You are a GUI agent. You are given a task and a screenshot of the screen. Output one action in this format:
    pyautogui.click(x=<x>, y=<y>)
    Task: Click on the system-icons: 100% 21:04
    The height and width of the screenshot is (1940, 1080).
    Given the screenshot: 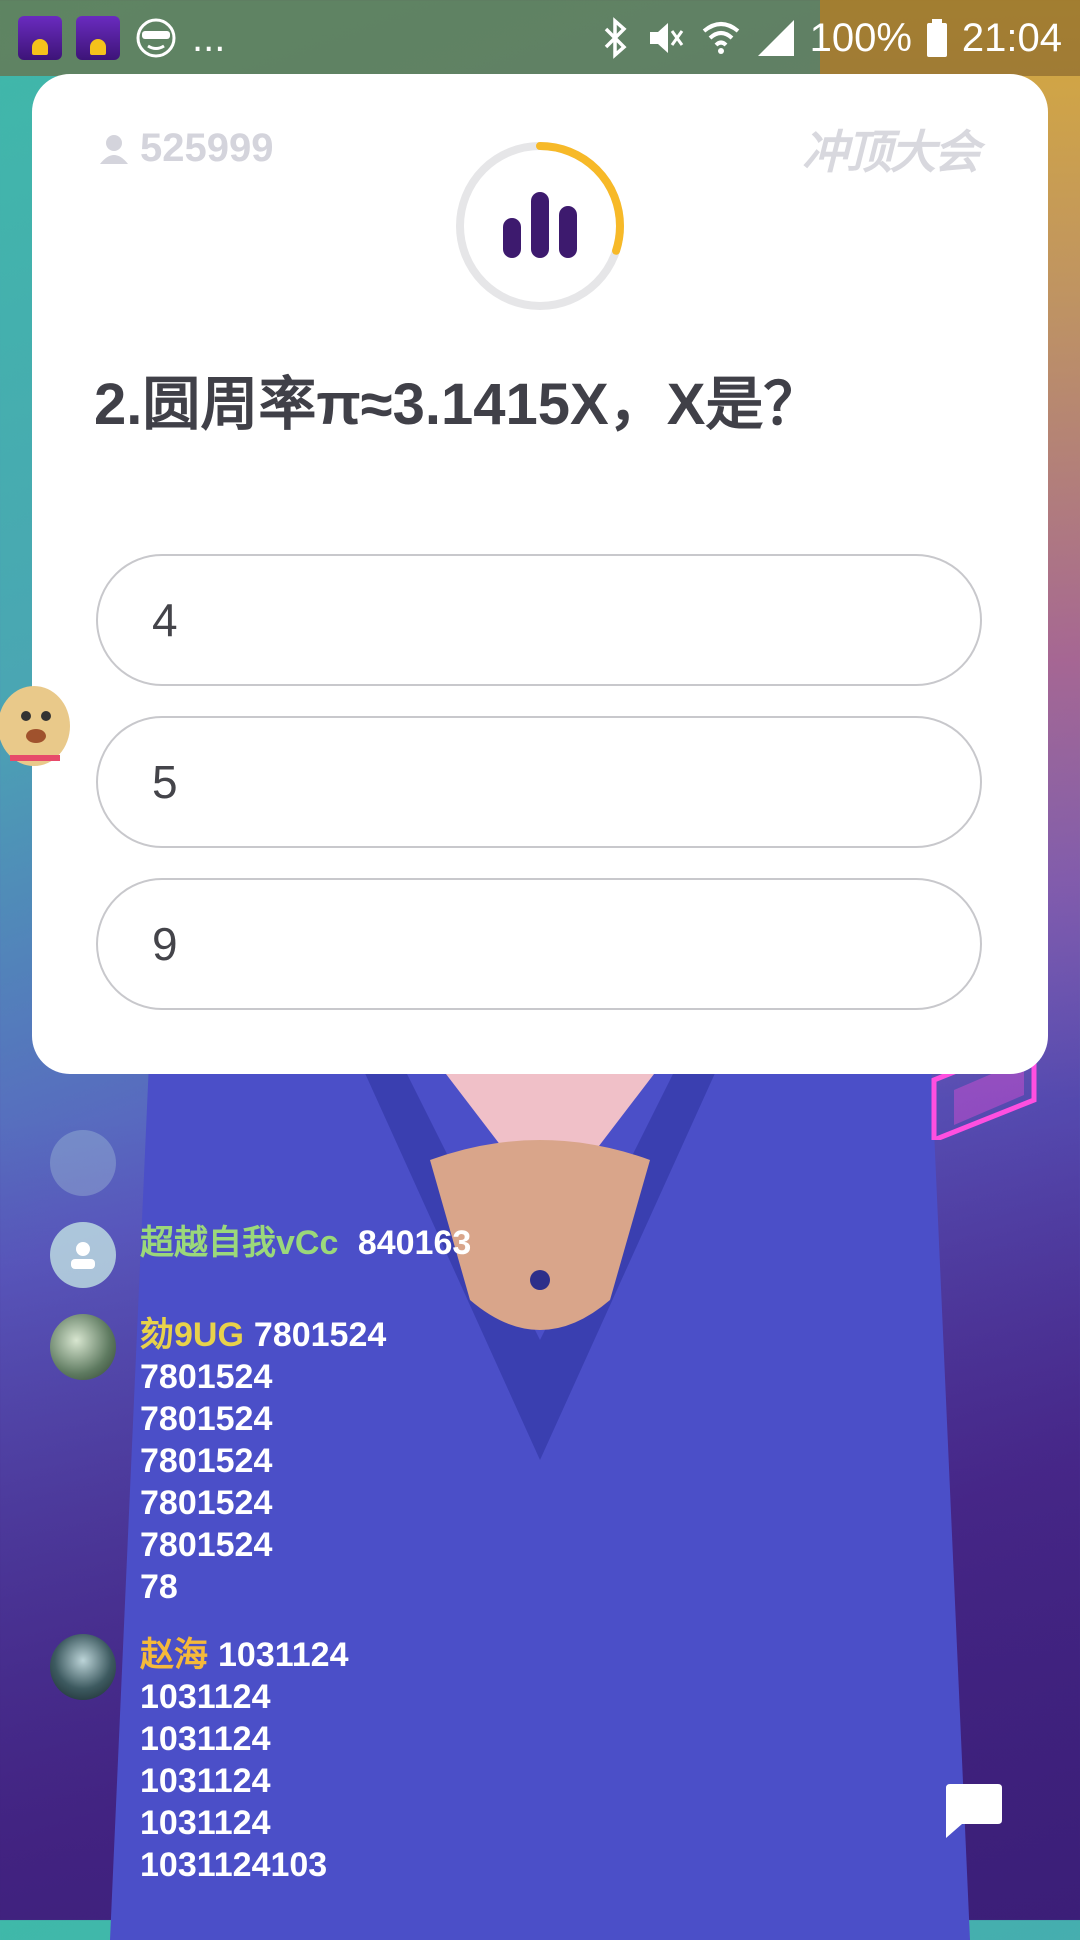 What is the action you would take?
    pyautogui.click(x=831, y=38)
    